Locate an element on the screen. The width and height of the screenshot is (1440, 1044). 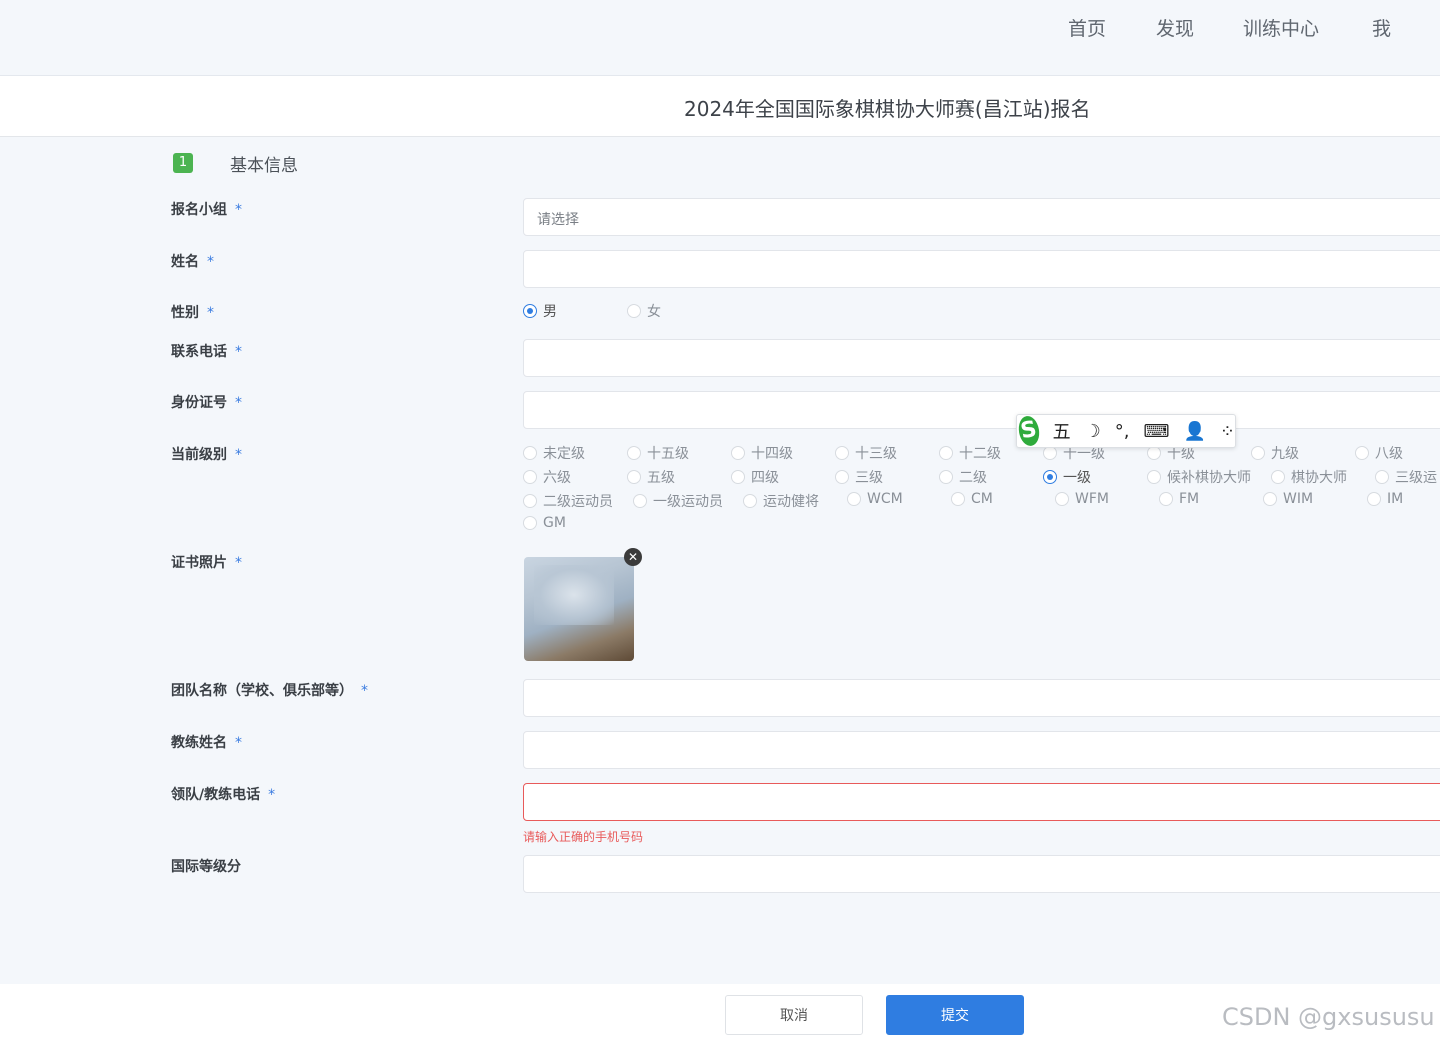
top-navigation: 首页 发现 训练中心 我 is located at coordinates (720, 38).